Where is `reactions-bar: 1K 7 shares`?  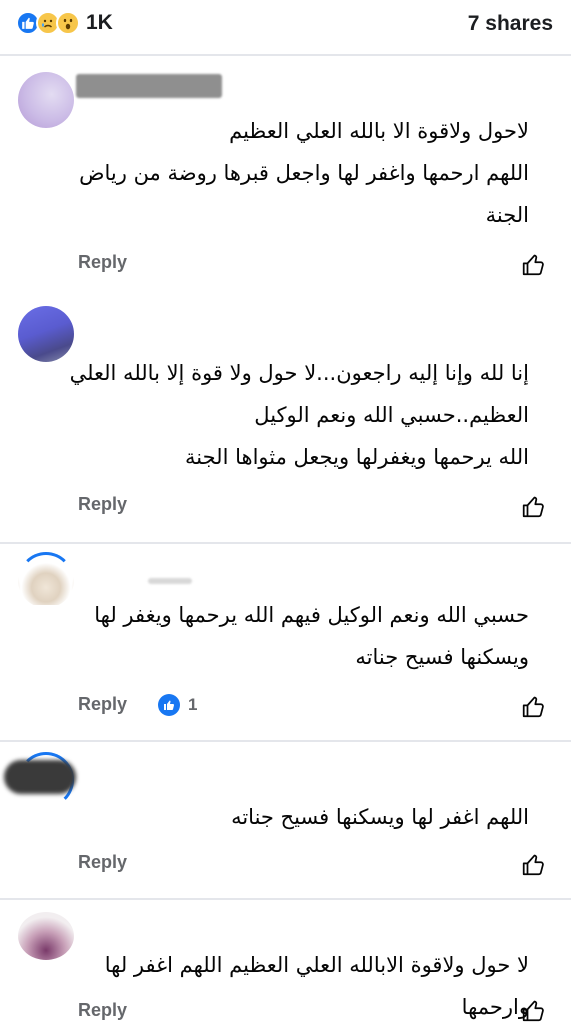
reactions-bar: 1K 7 shares is located at coordinates (285, 26).